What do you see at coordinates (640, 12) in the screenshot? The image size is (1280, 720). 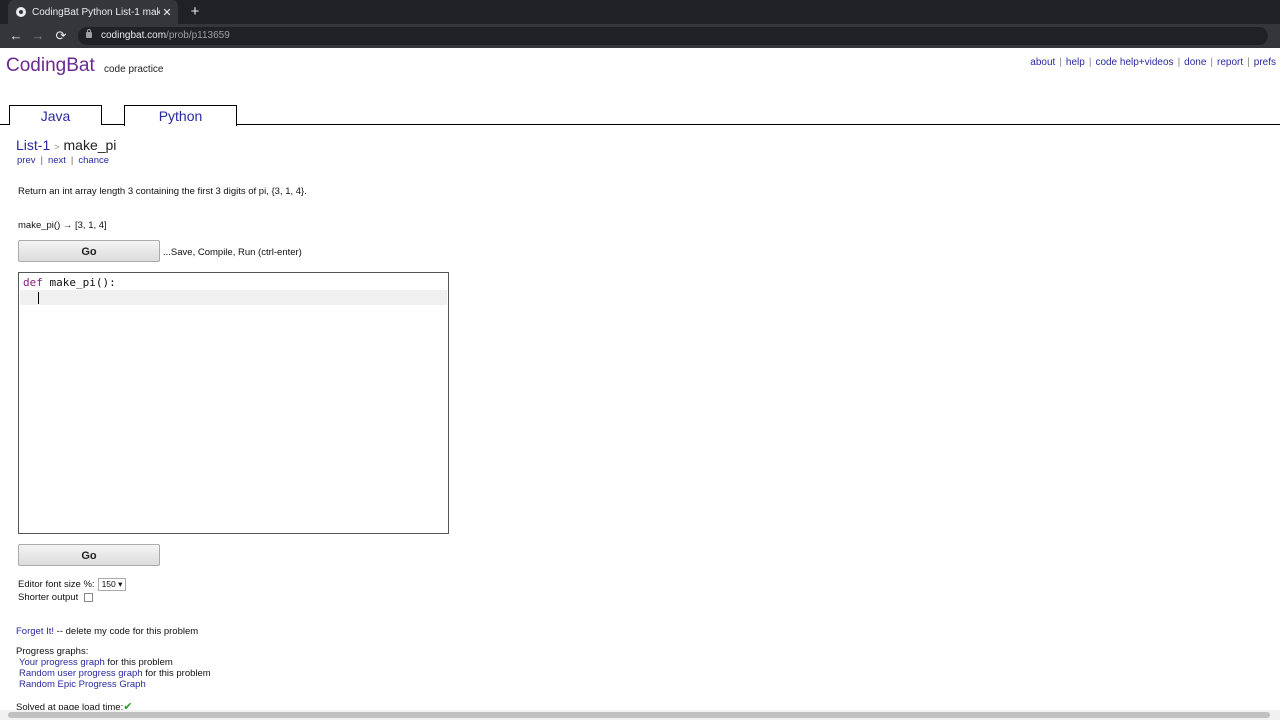 I see `browser-tab-strip: CodingBat Python List-1 make_pi ✕ +` at bounding box center [640, 12].